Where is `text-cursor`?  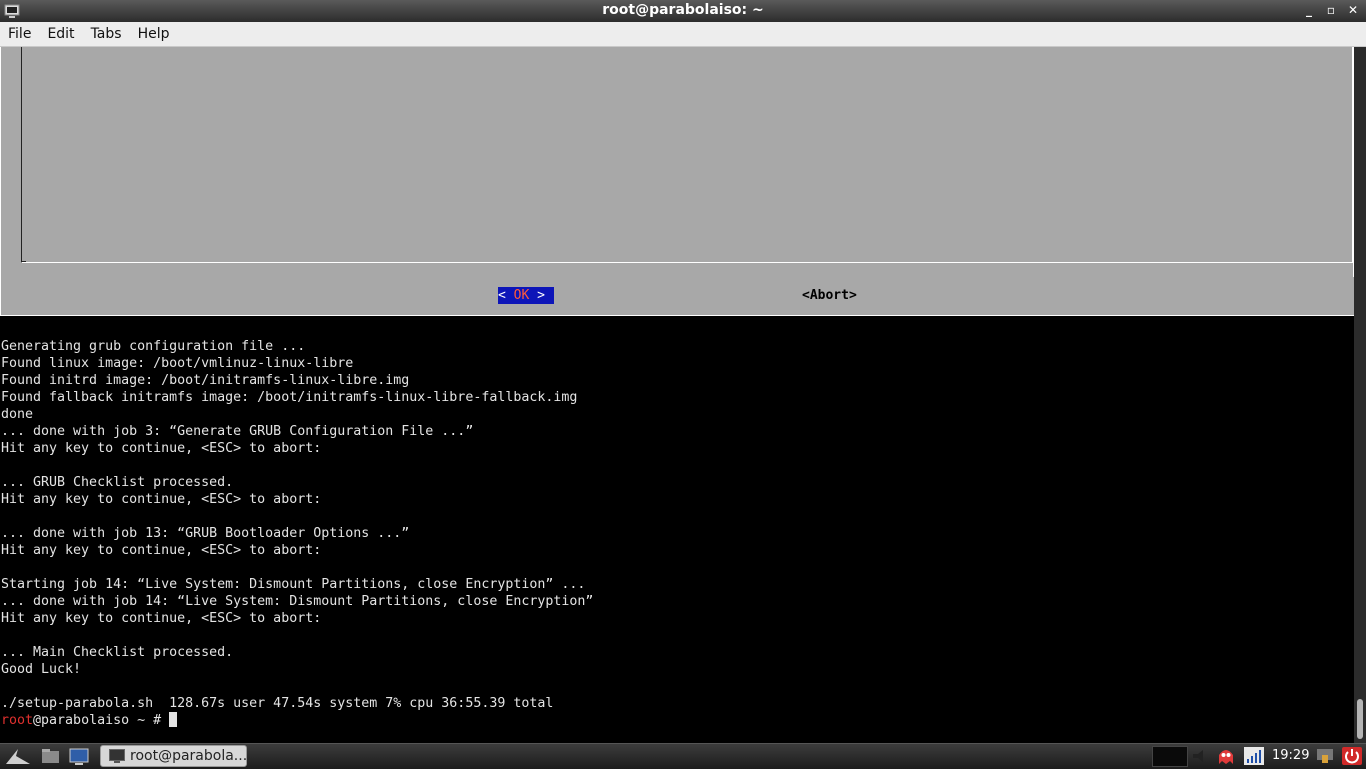
text-cursor is located at coordinates (173, 719).